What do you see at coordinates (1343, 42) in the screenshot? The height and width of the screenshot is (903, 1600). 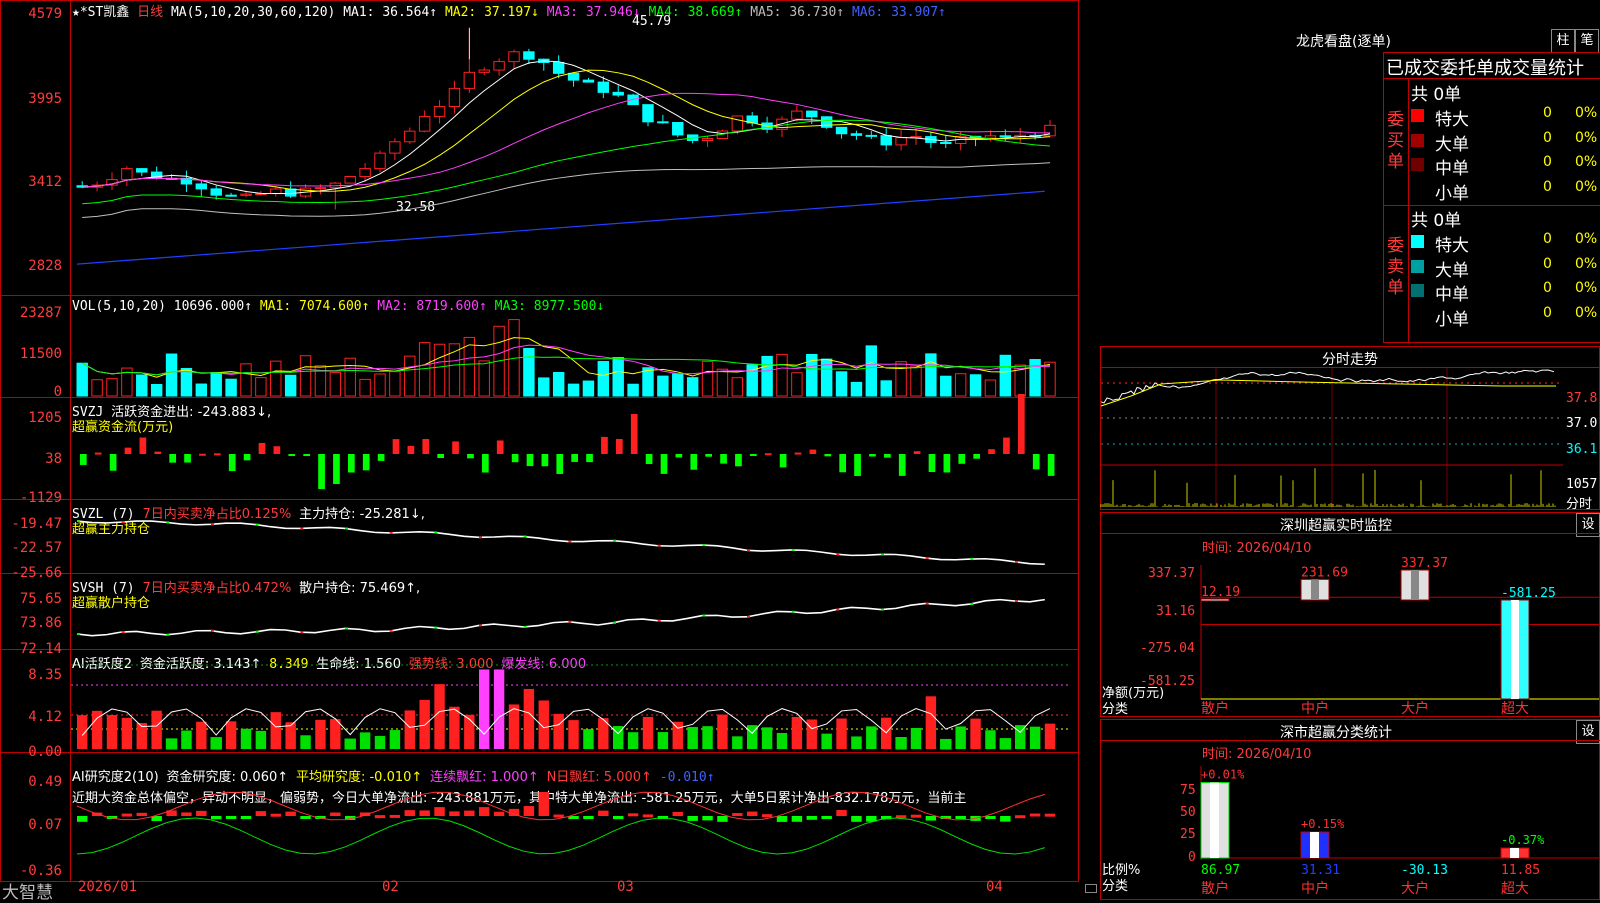 I see `lhb-title: 龙虎看盘(逐单)` at bounding box center [1343, 42].